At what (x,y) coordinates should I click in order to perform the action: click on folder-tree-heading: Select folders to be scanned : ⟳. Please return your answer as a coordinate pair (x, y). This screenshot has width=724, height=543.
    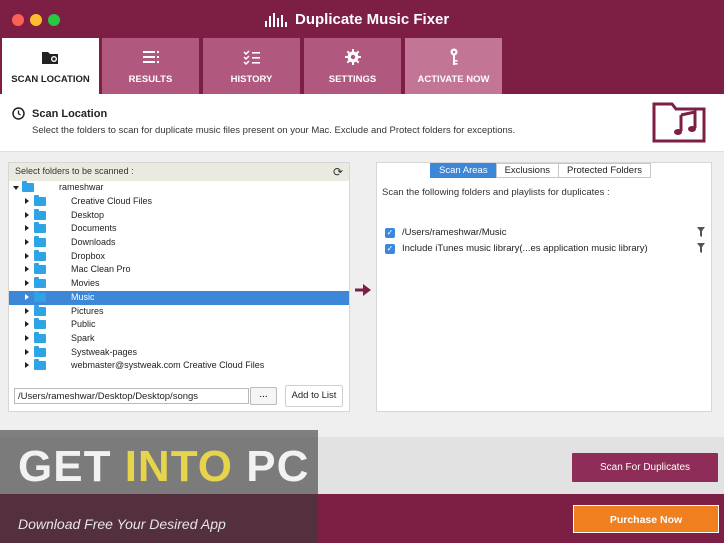
    Looking at the image, I should click on (179, 172).